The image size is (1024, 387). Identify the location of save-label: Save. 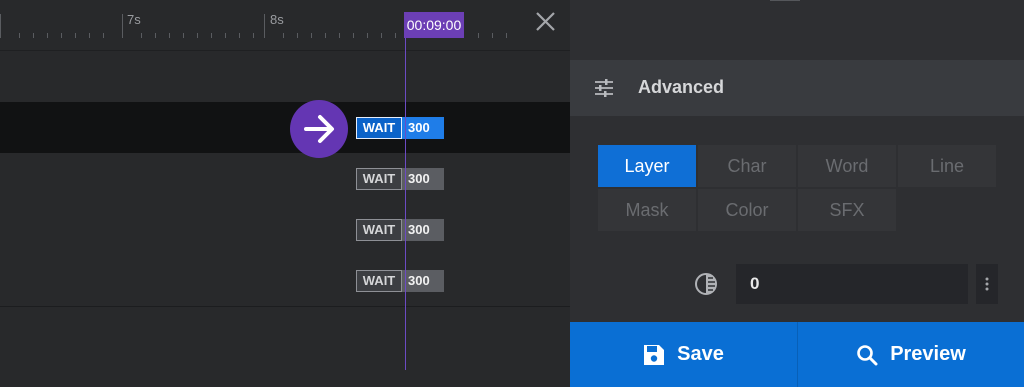
(700, 354).